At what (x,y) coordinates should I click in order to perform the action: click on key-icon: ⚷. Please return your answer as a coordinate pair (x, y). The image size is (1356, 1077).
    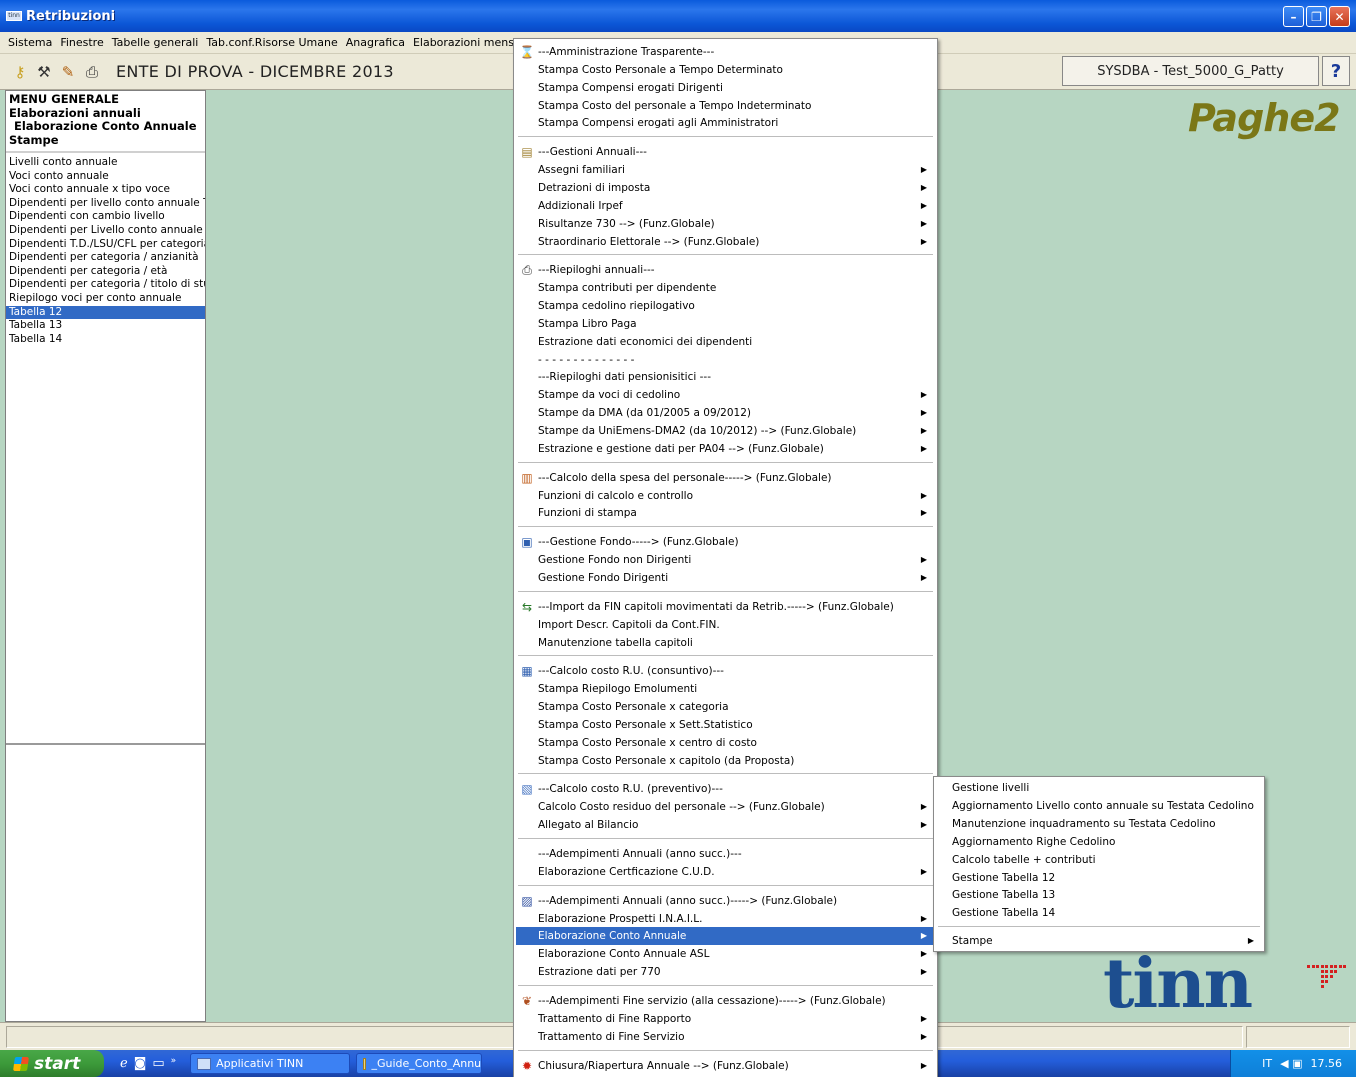
    Looking at the image, I should click on (20, 72).